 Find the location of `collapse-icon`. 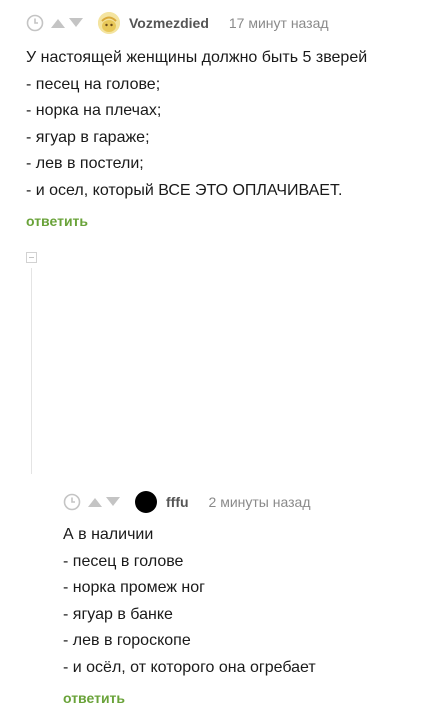

collapse-icon is located at coordinates (31, 257).